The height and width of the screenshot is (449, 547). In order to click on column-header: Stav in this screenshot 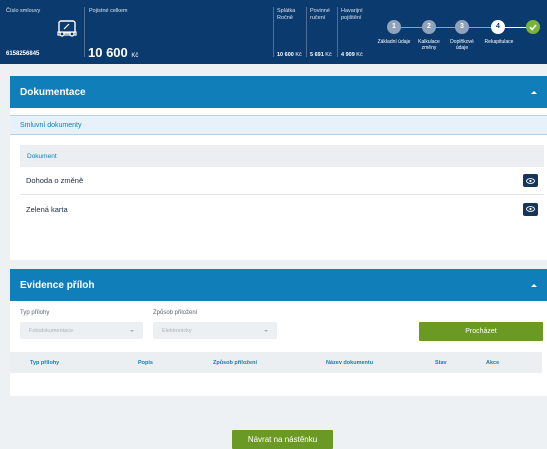, I will do `click(441, 363)`.